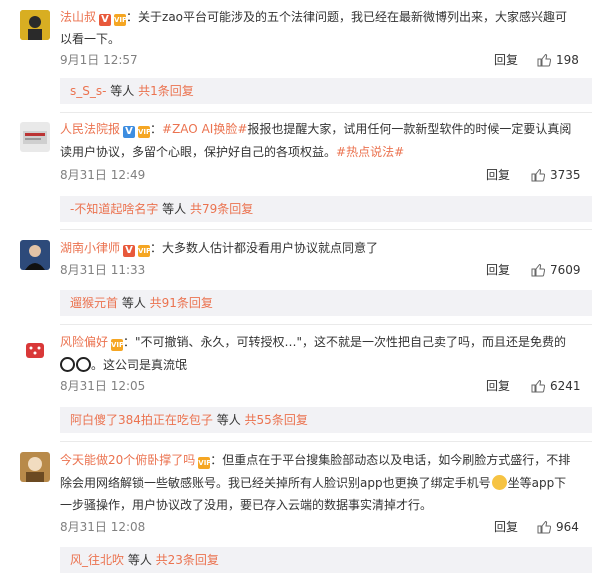 The image size is (592, 573). What do you see at coordinates (326, 91) in the screenshot?
I see `sub-replies-bar: s_S_s- 等人 共1条回复` at bounding box center [326, 91].